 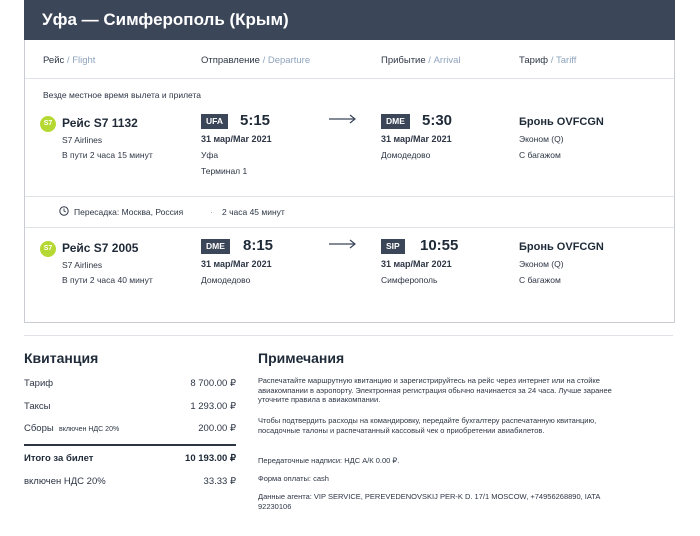 I want to click on col-departure-en: Departure, so click(x=289, y=60).